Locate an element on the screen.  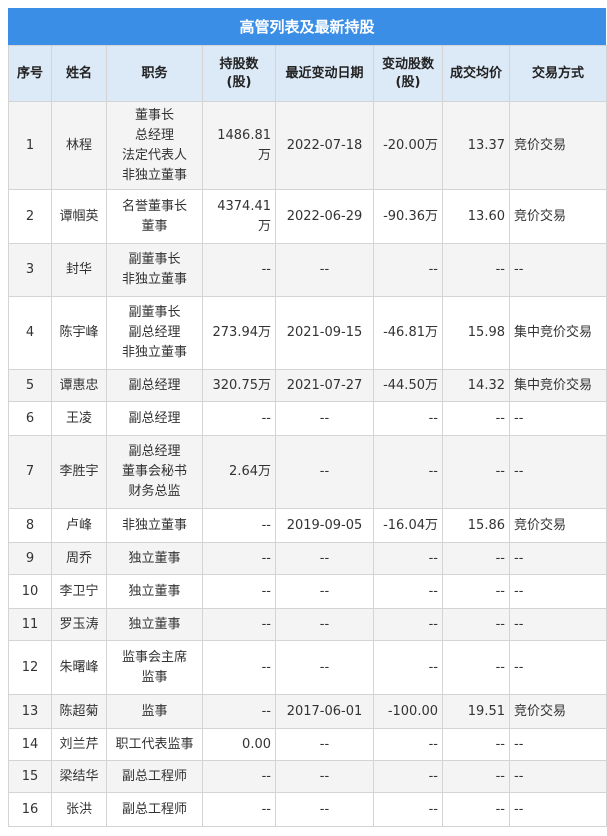
header-name: 姓名 is located at coordinates (79, 73).